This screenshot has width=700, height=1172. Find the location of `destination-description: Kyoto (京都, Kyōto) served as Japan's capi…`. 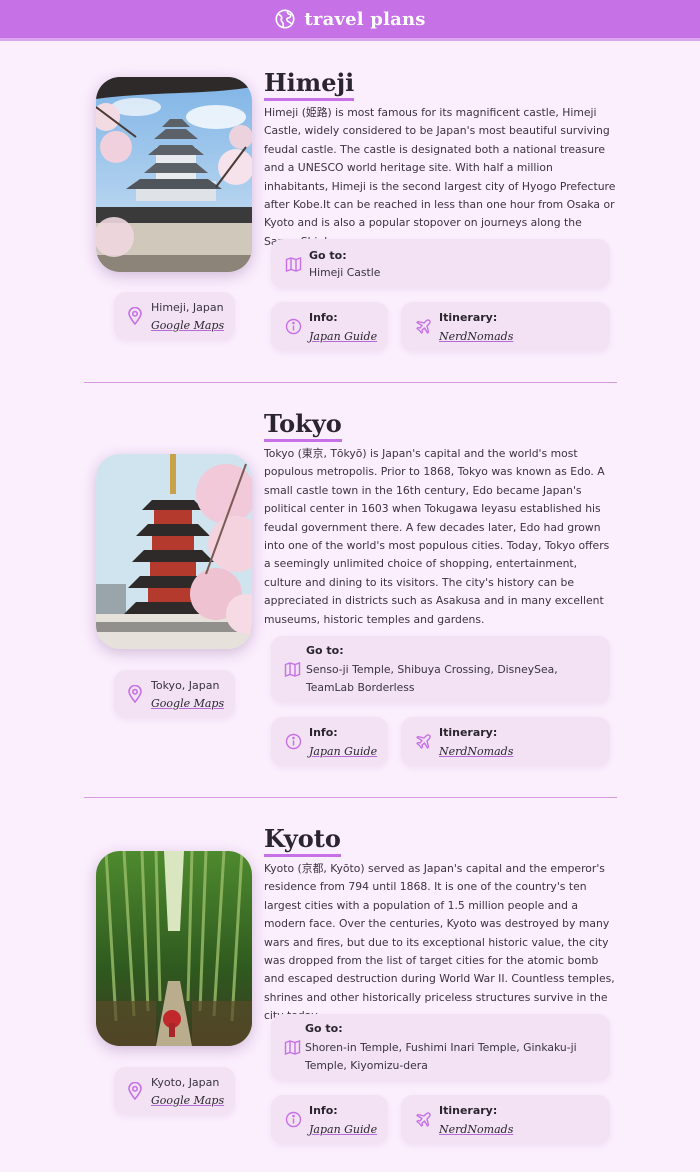

destination-description: Kyoto (京都, Kyōto) served as Japan's capi… is located at coordinates (439, 942).